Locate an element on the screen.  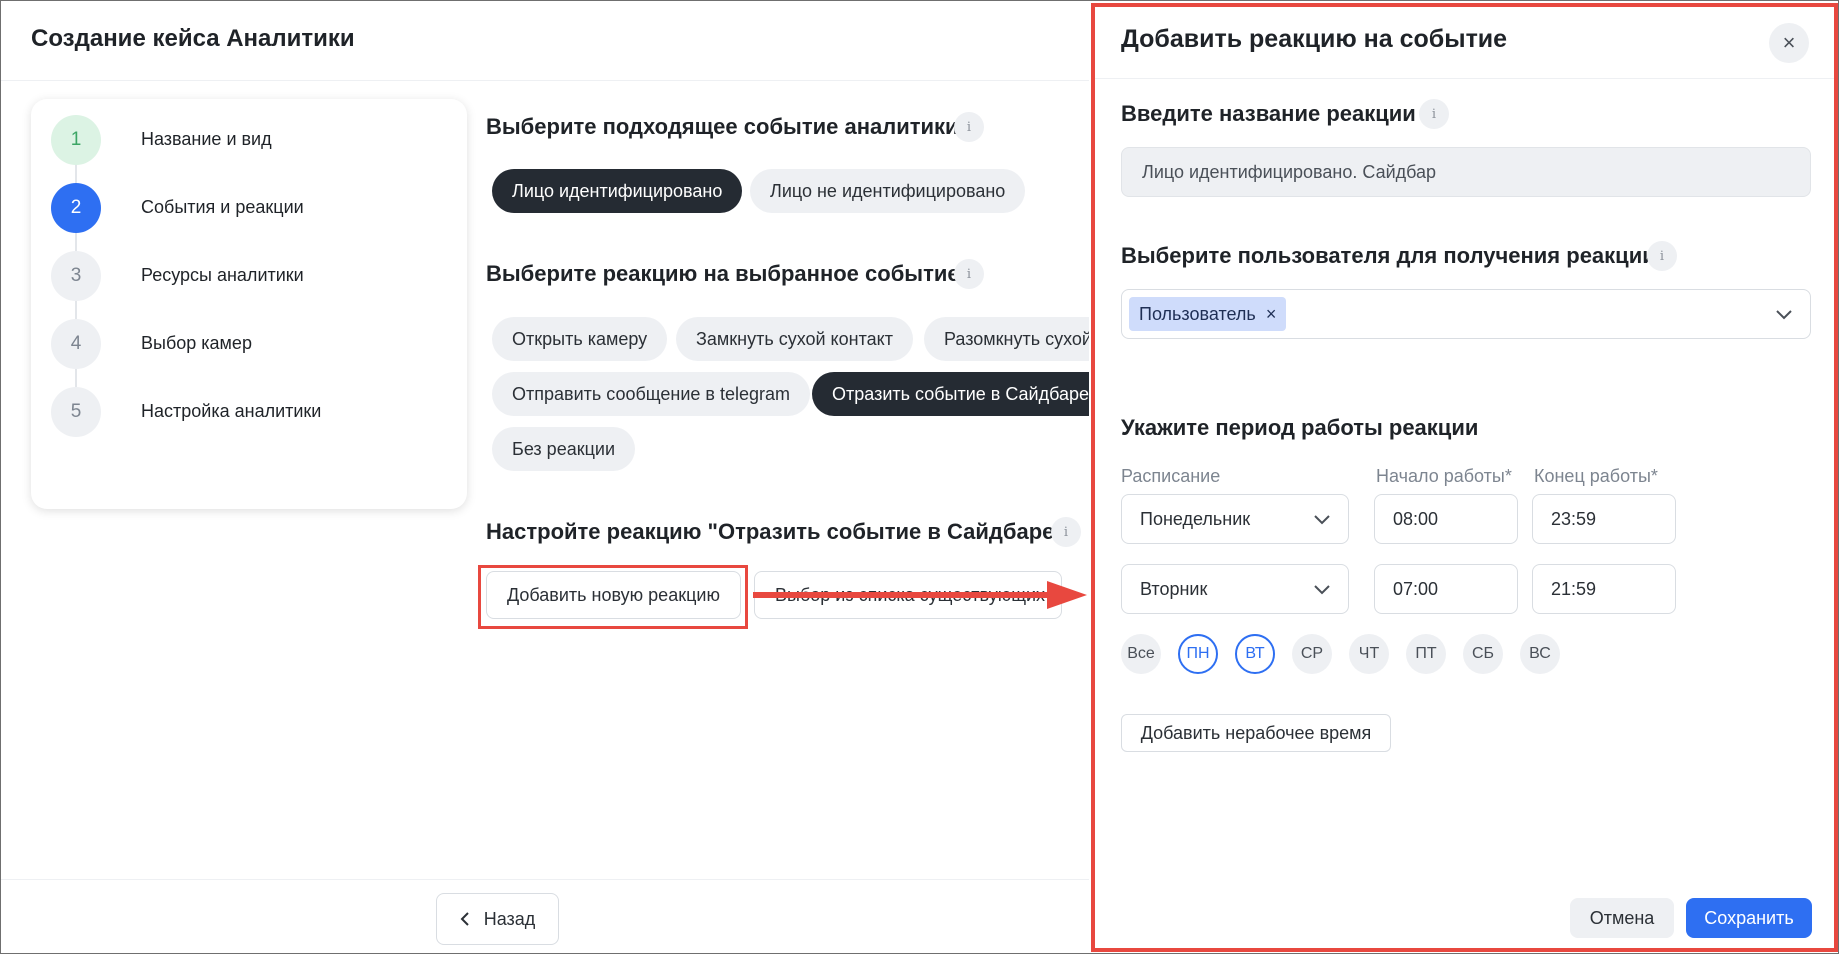
step-2: 2 События и реакции is located at coordinates (241, 208).